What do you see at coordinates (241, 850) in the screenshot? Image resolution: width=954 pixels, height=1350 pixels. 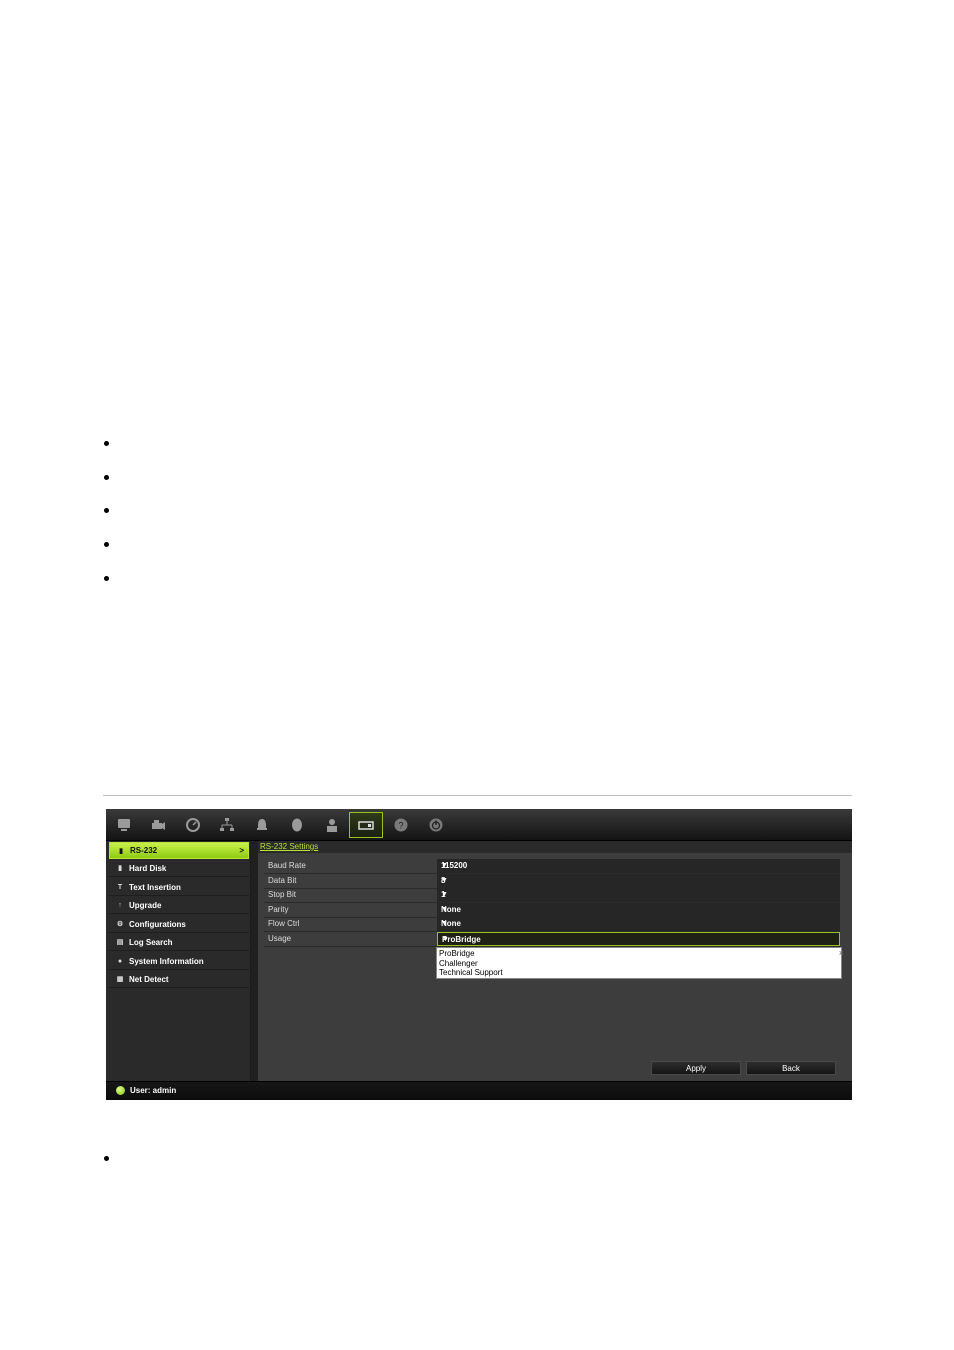 I see `chevron-right-icon: >` at bounding box center [241, 850].